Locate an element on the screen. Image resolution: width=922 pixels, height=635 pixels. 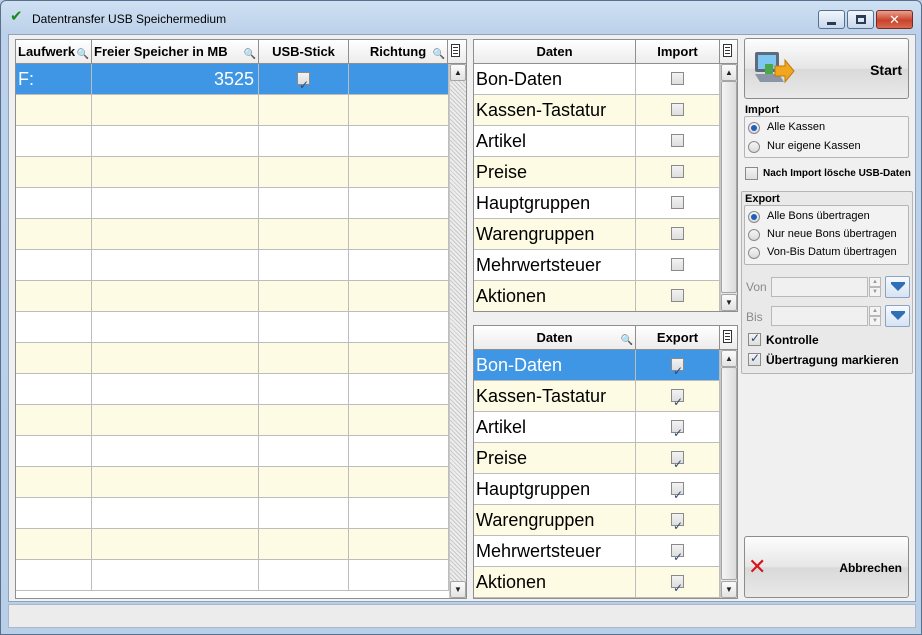
kontrolle-checkbox is located at coordinates (754, 338).